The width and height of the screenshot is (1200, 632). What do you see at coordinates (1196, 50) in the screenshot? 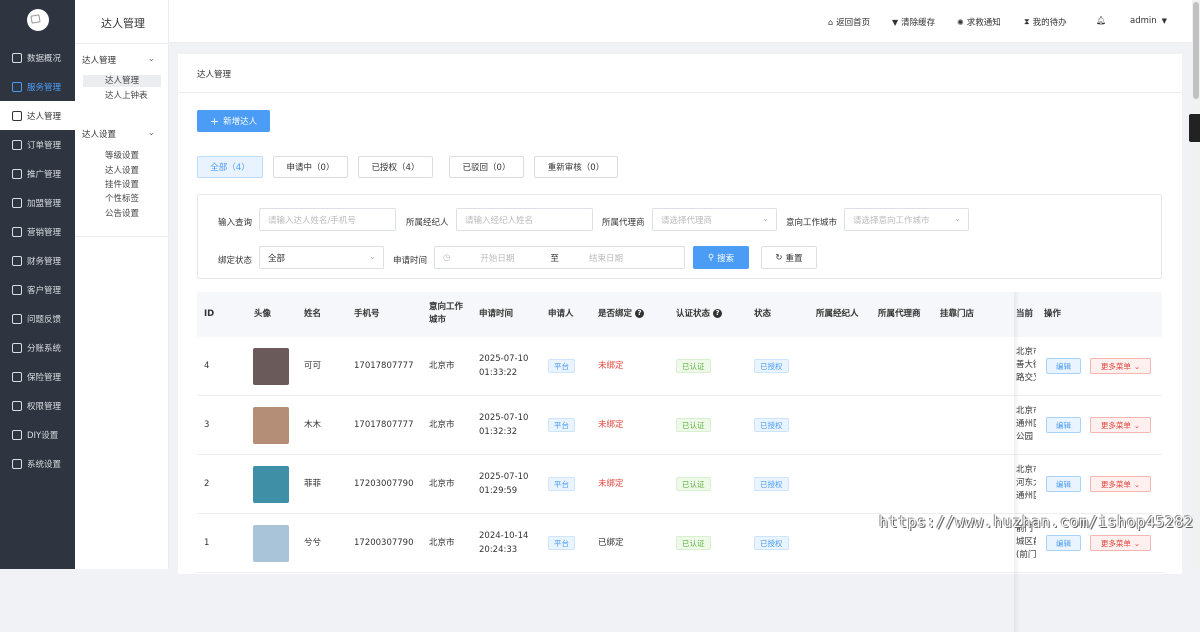
I see `scrollbar-thumb` at bounding box center [1196, 50].